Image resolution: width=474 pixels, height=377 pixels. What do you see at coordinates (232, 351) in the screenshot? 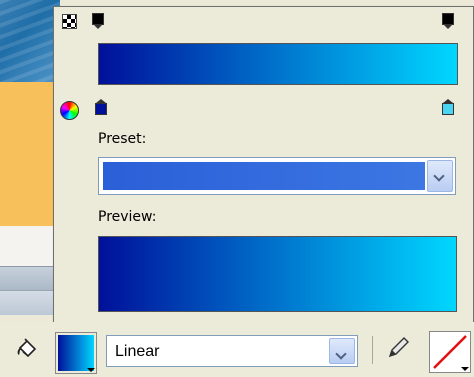
I see `fill-type-dropdown: Linear` at bounding box center [232, 351].